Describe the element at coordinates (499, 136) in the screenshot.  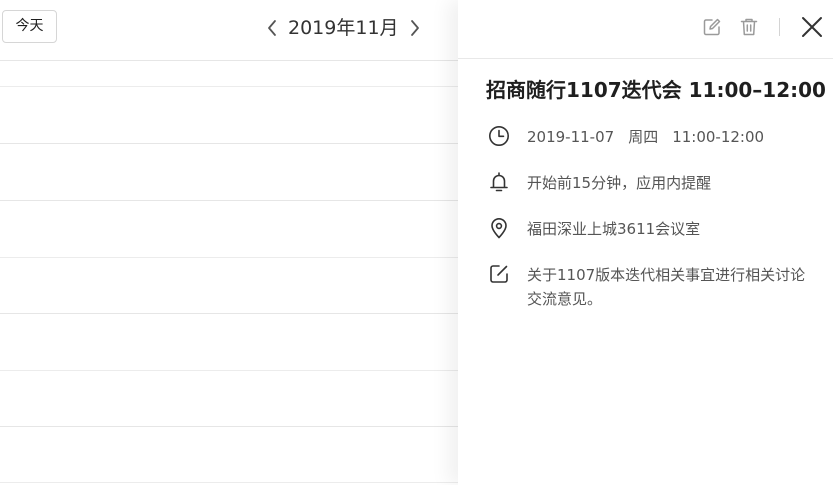
I see `clock-icon` at that location.